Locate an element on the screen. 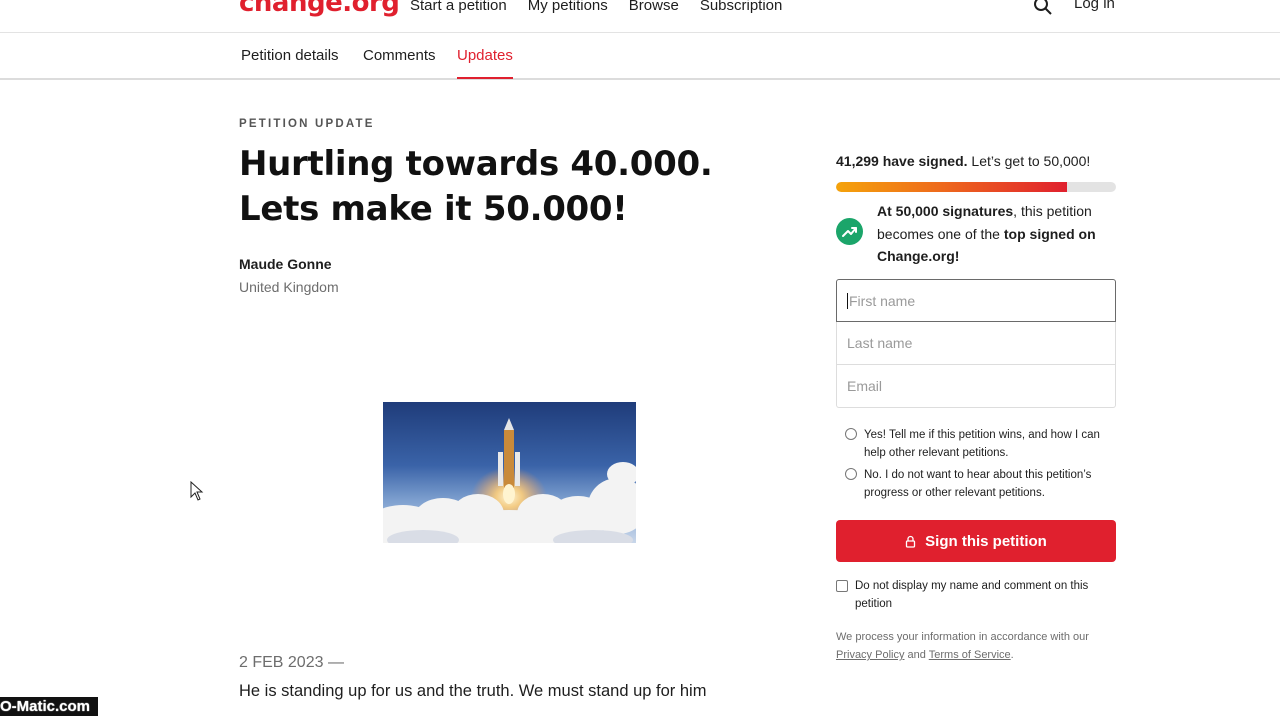 The height and width of the screenshot is (720, 1280). signed-count-bold: 41,299 have signed. is located at coordinates (902, 161).